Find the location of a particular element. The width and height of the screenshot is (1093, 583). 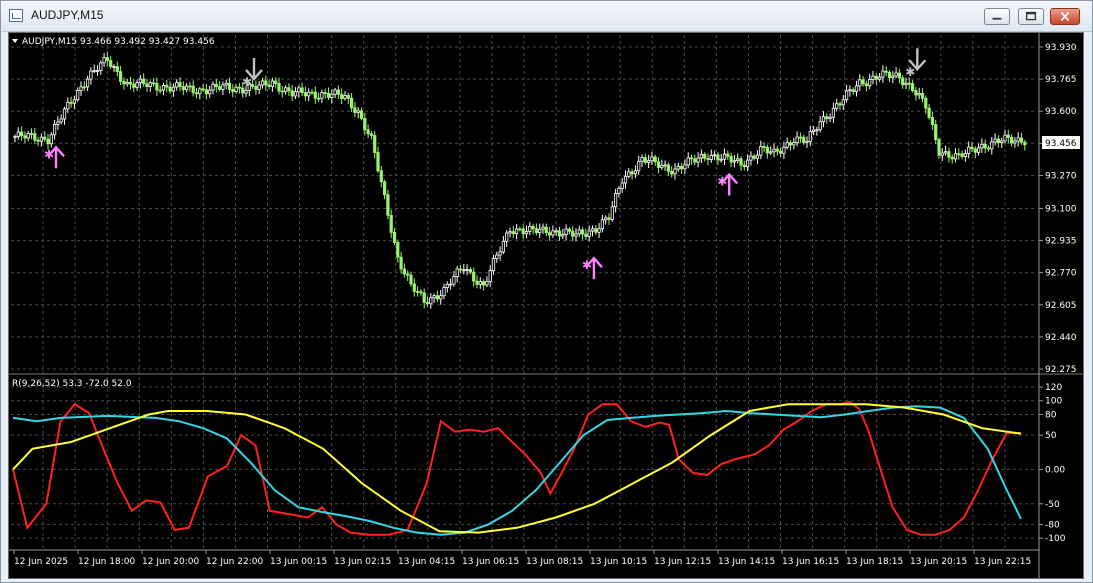

maximize-button is located at coordinates (1031, 16).